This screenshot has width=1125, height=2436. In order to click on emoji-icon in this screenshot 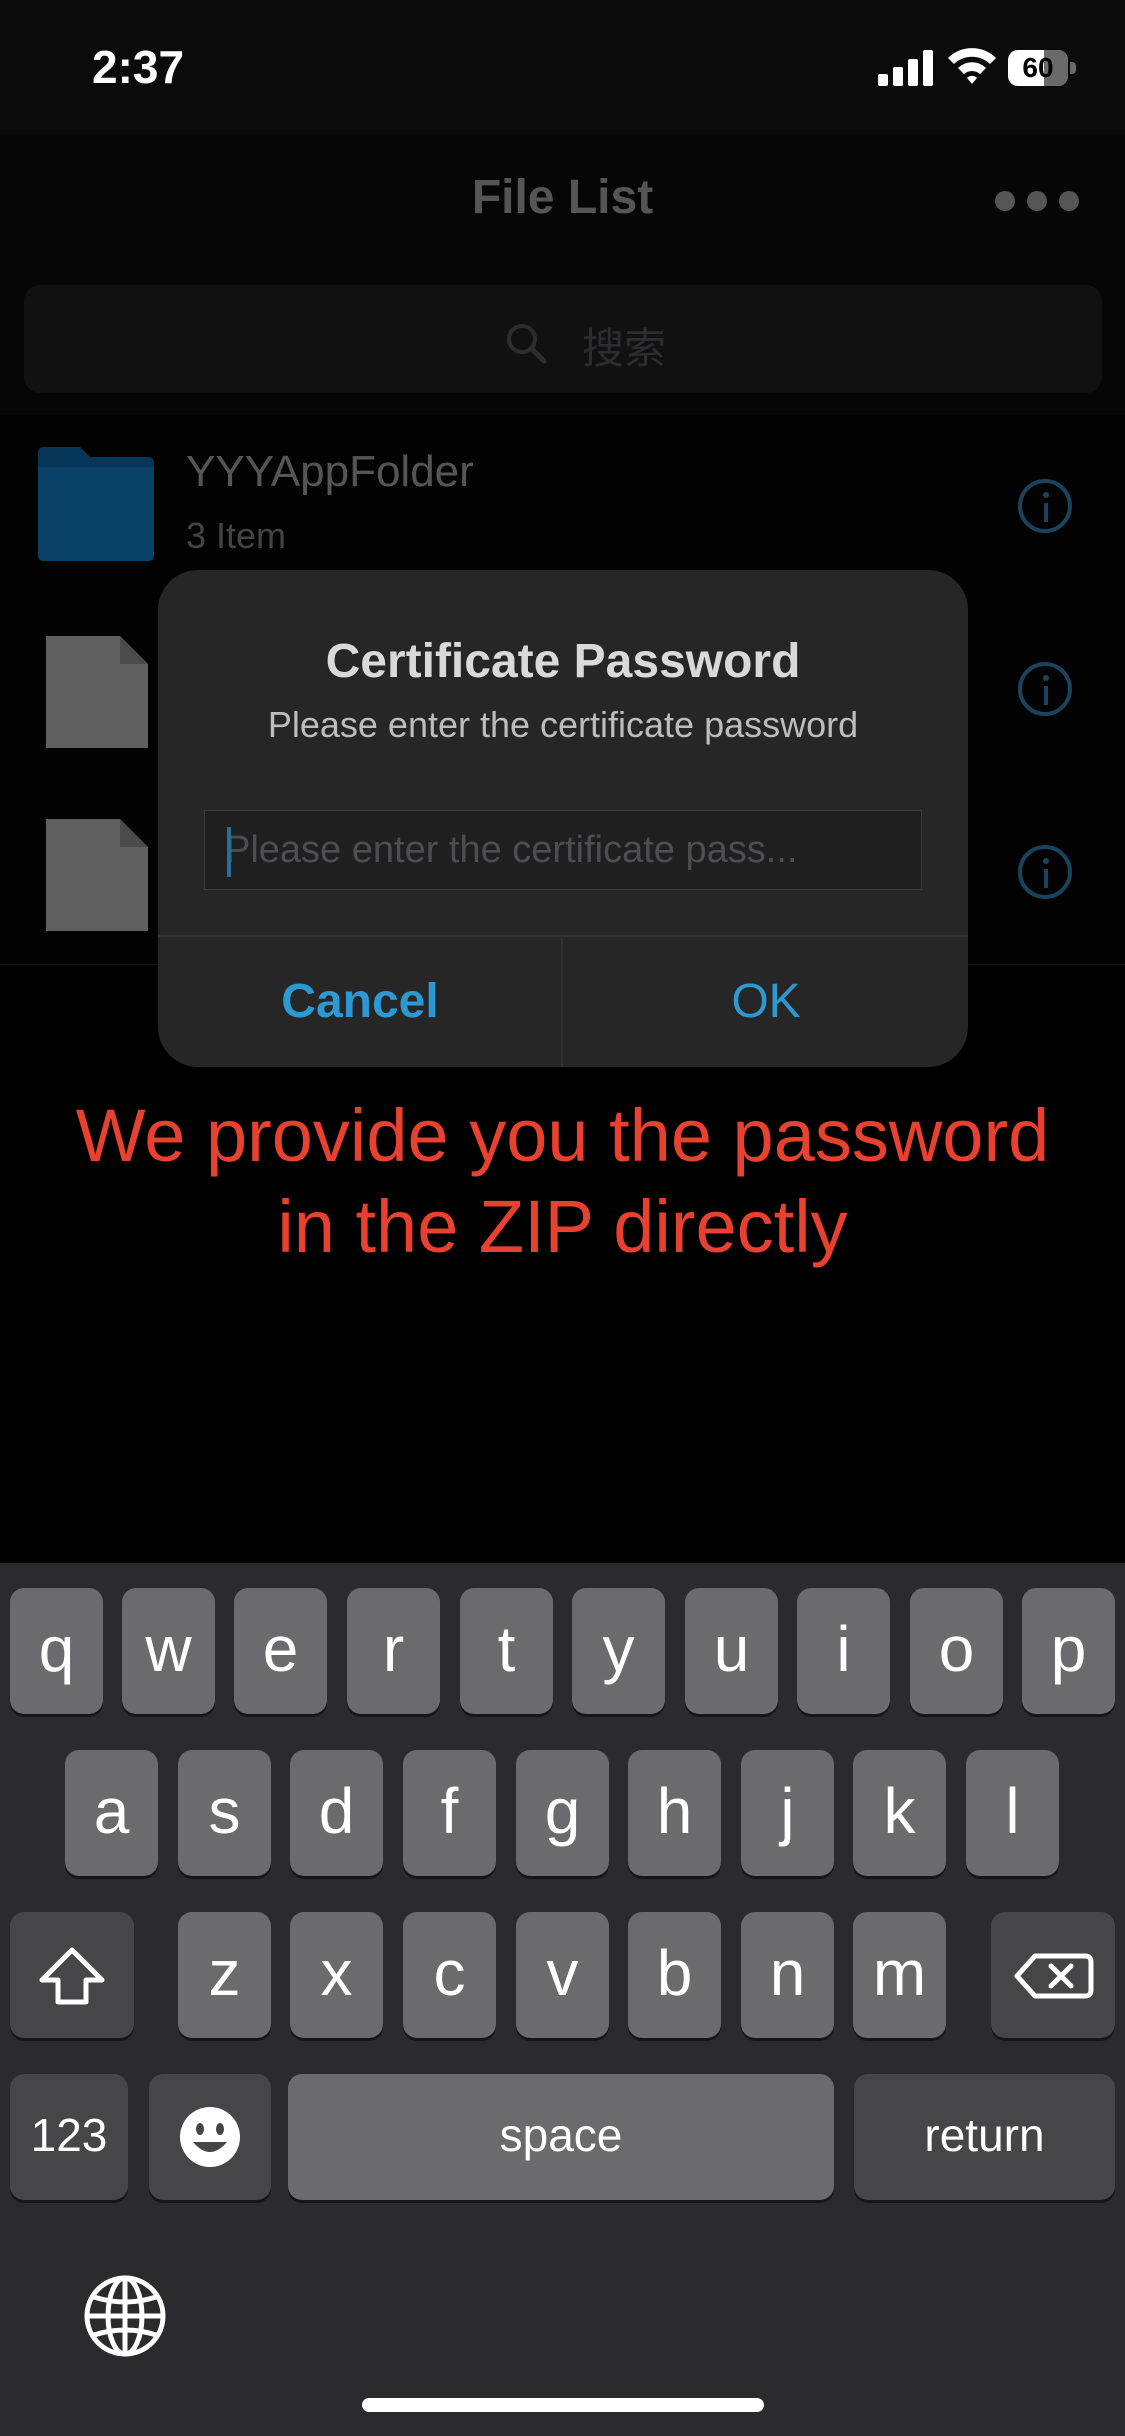, I will do `click(210, 2137)`.